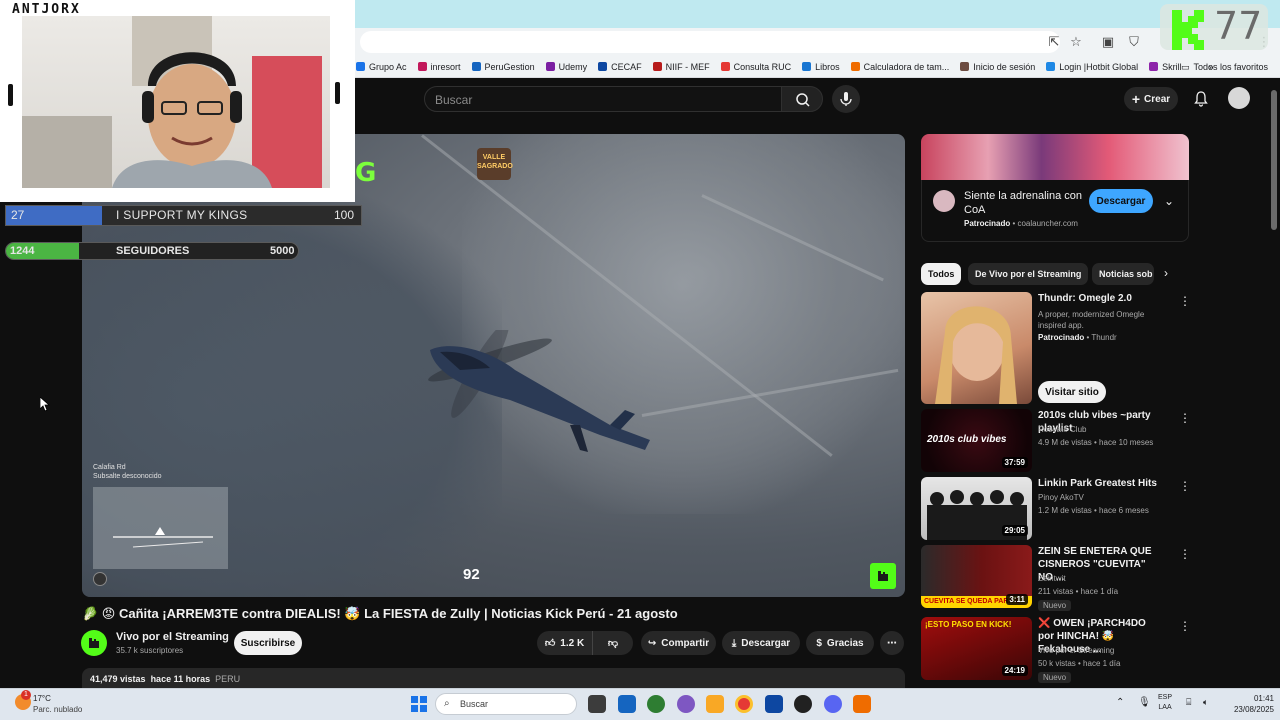 The height and width of the screenshot is (720, 1280). Describe the element at coordinates (1121, 201) in the screenshot. I see `ad-download-button: Descargar` at that location.